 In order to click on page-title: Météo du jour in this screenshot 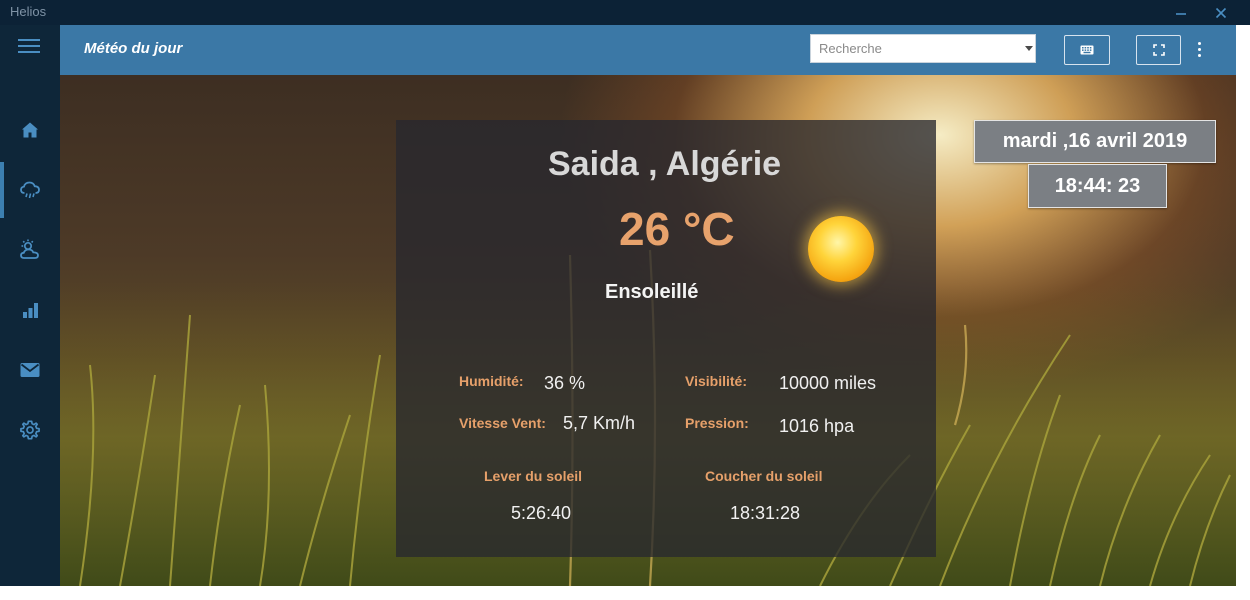, I will do `click(133, 48)`.